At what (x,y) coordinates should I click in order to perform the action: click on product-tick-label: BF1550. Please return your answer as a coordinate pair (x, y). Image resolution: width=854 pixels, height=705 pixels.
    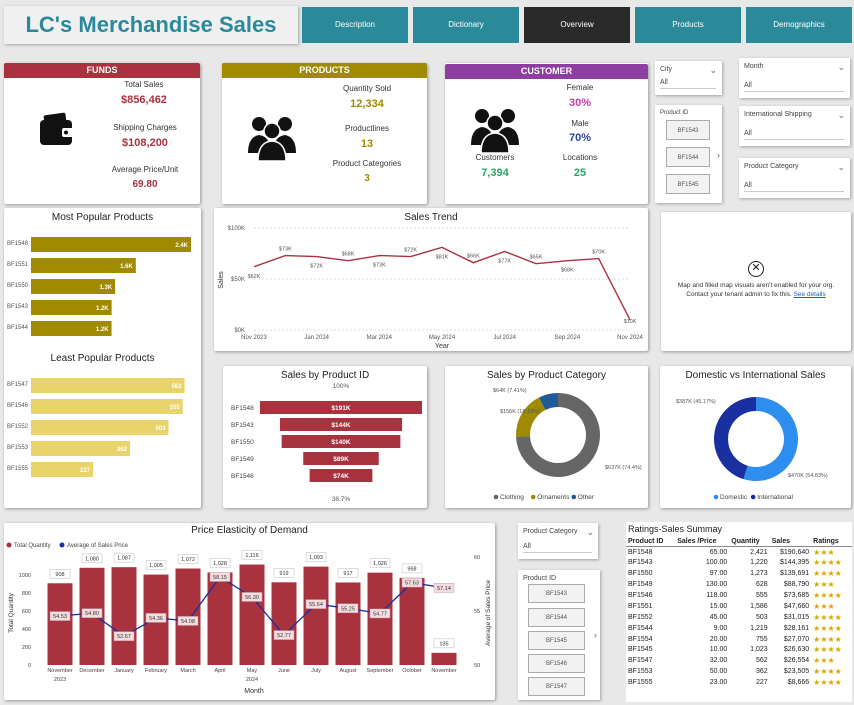
    Looking at the image, I should click on (18, 286).